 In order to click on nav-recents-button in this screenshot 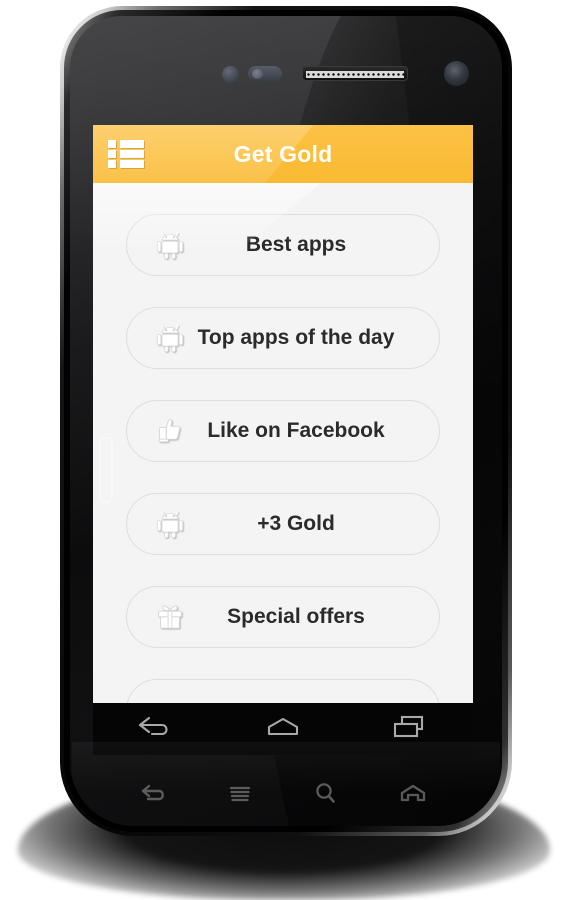, I will do `click(410, 729)`.